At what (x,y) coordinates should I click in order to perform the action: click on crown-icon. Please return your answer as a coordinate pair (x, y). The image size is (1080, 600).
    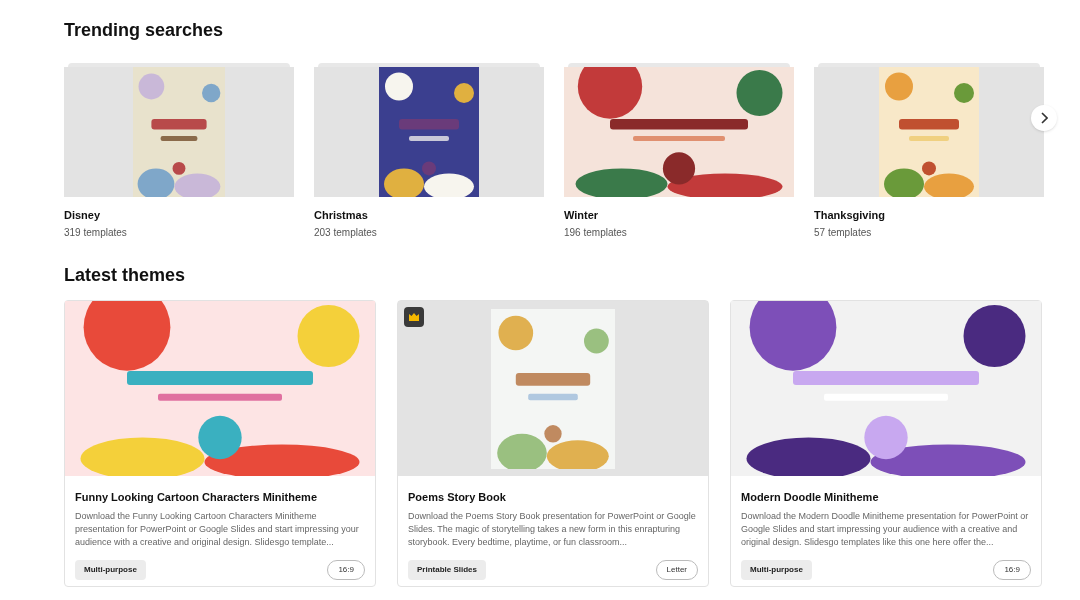
    Looking at the image, I should click on (414, 316).